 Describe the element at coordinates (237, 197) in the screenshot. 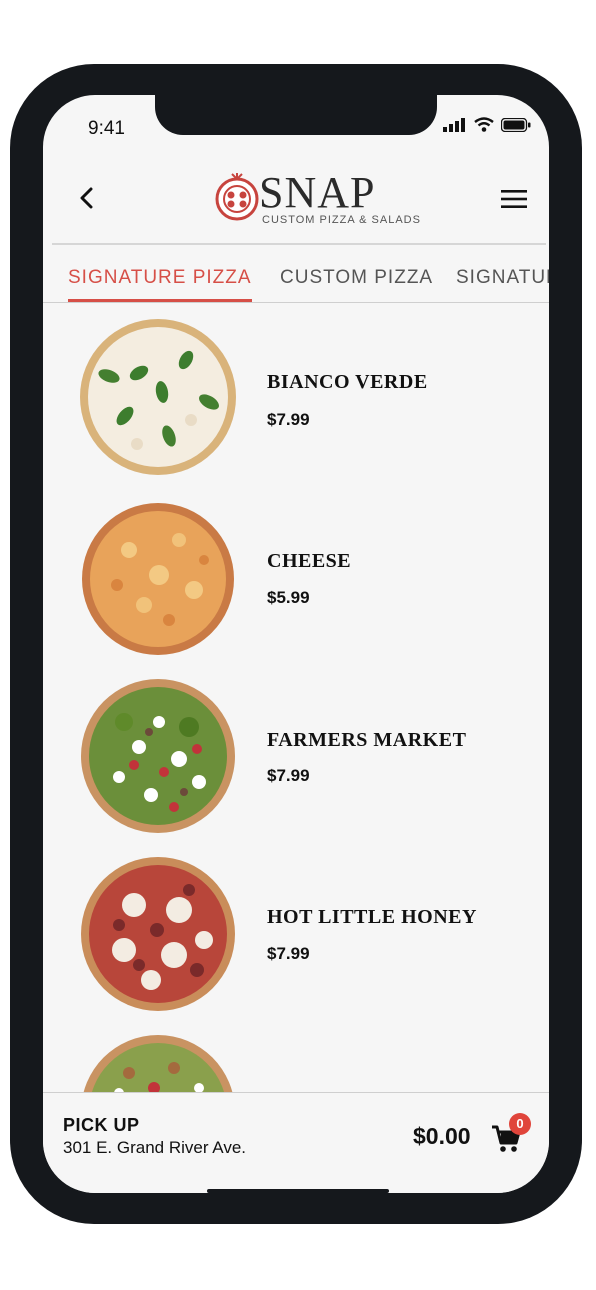

I see `tomato-icon` at that location.